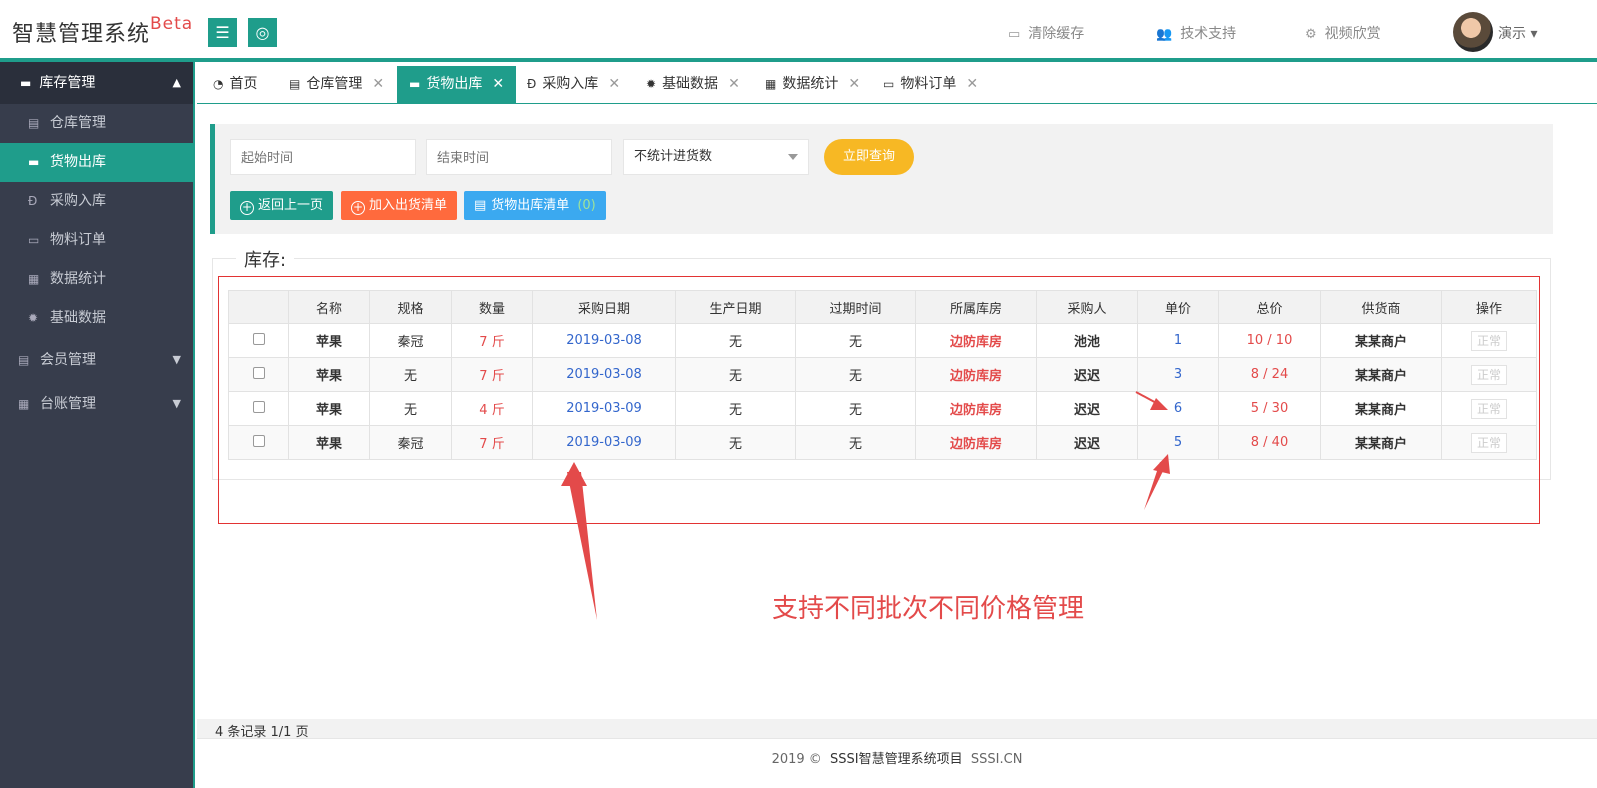 The width and height of the screenshot is (1597, 788). Describe the element at coordinates (897, 729) in the screenshot. I see `pagination-bar: 4 条记录 1/1 页` at that location.